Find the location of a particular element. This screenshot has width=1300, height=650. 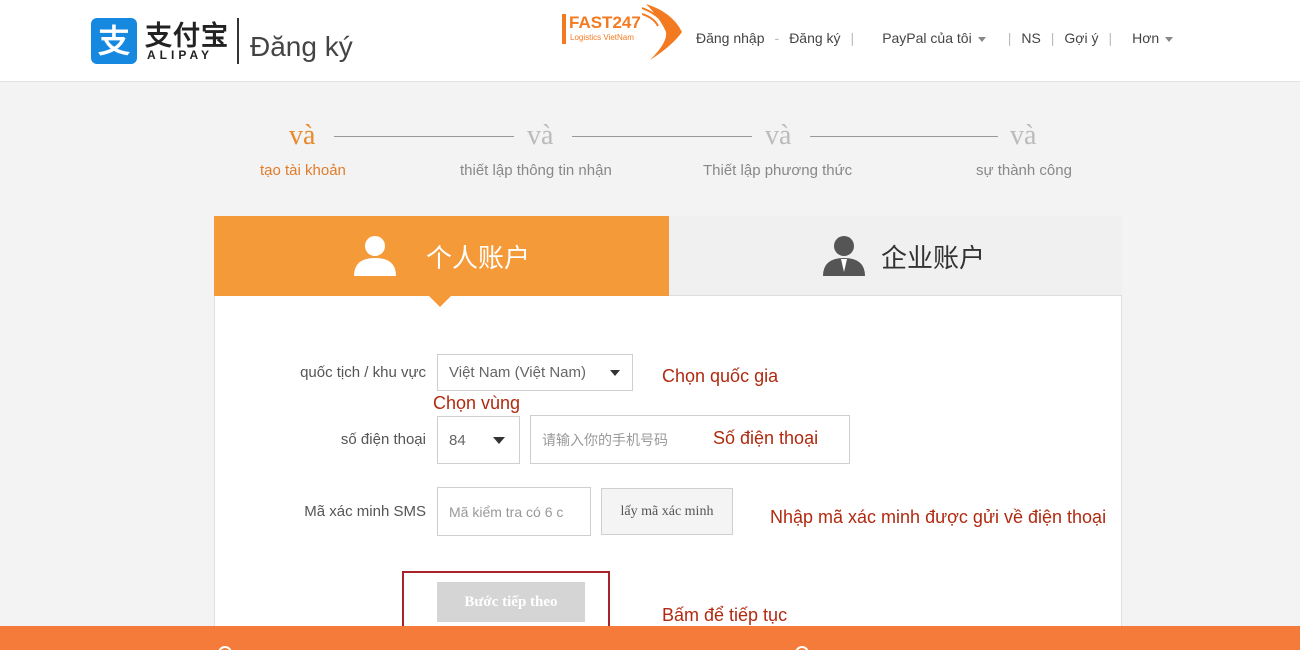

nav-login-link: Đăng nhập is located at coordinates (730, 38).